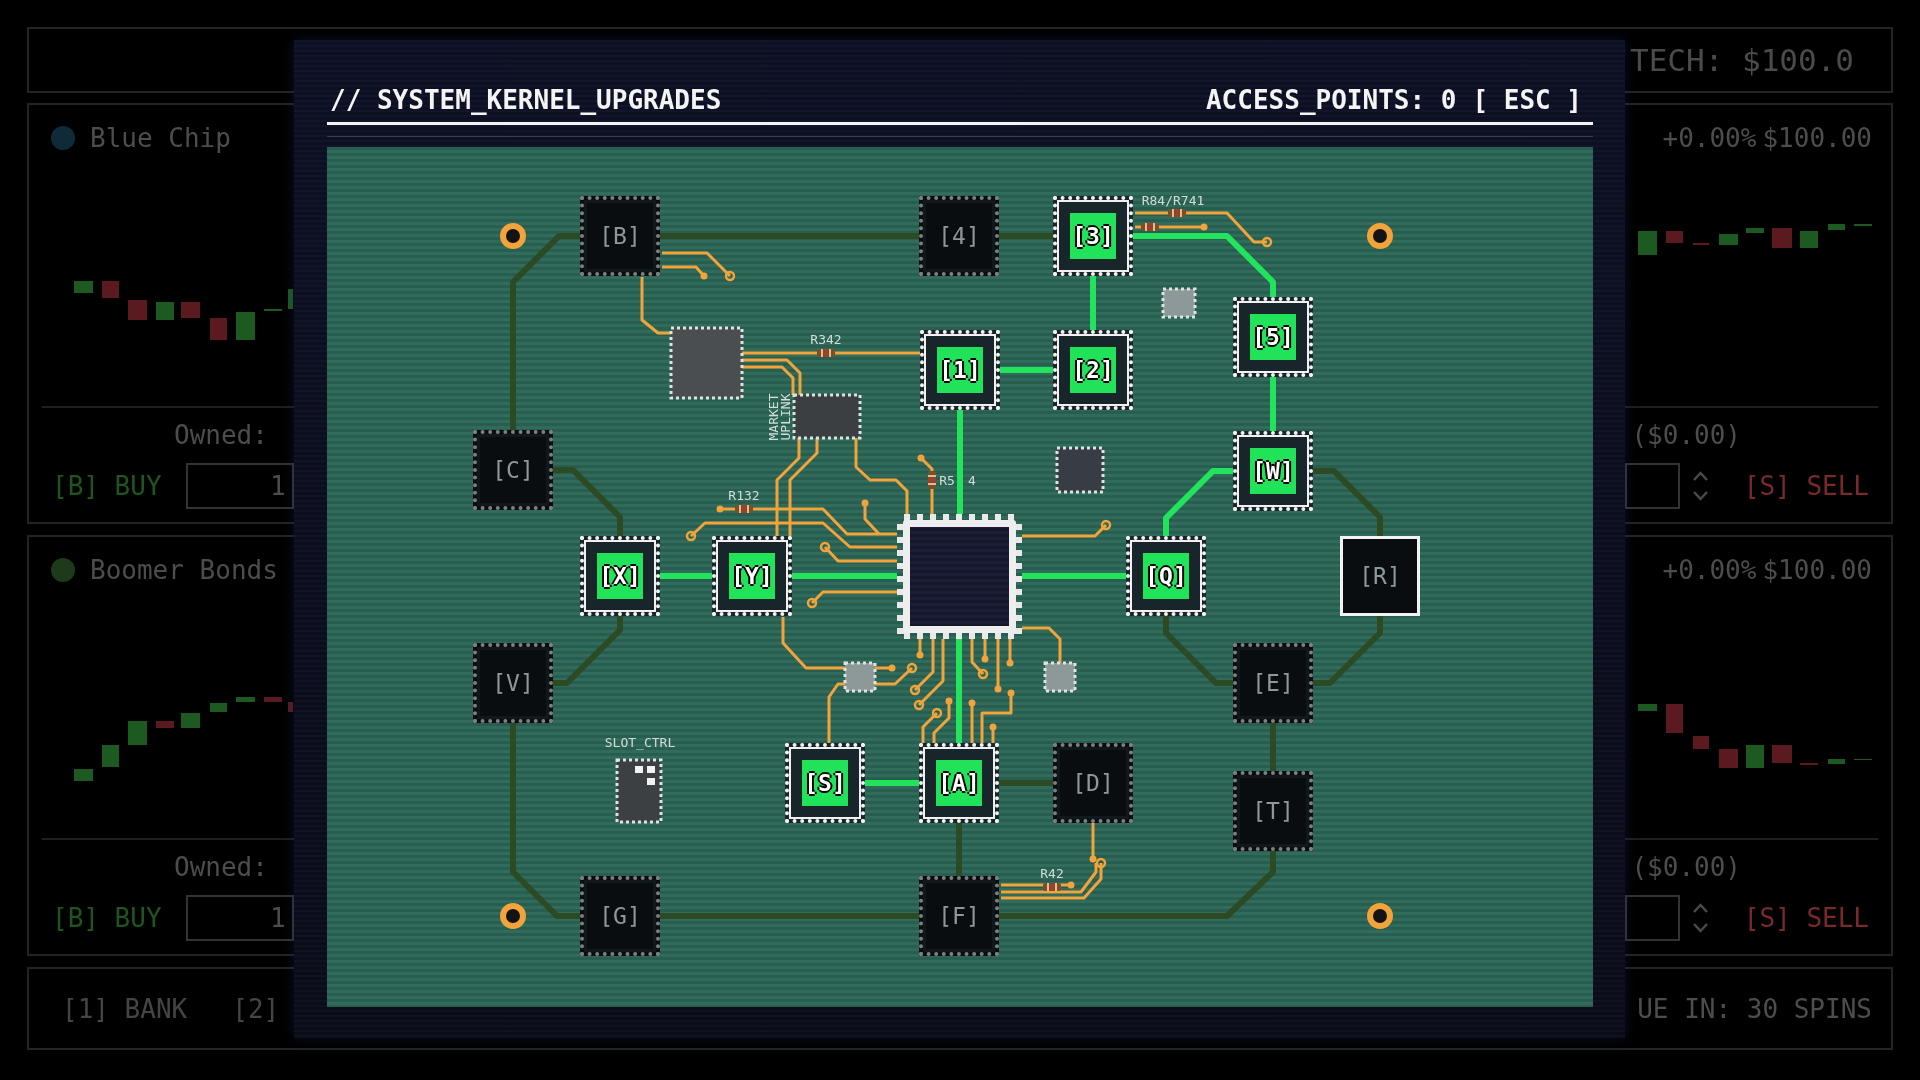  Describe the element at coordinates (1527, 100) in the screenshot. I see `close-button: [ ESC ]` at that location.